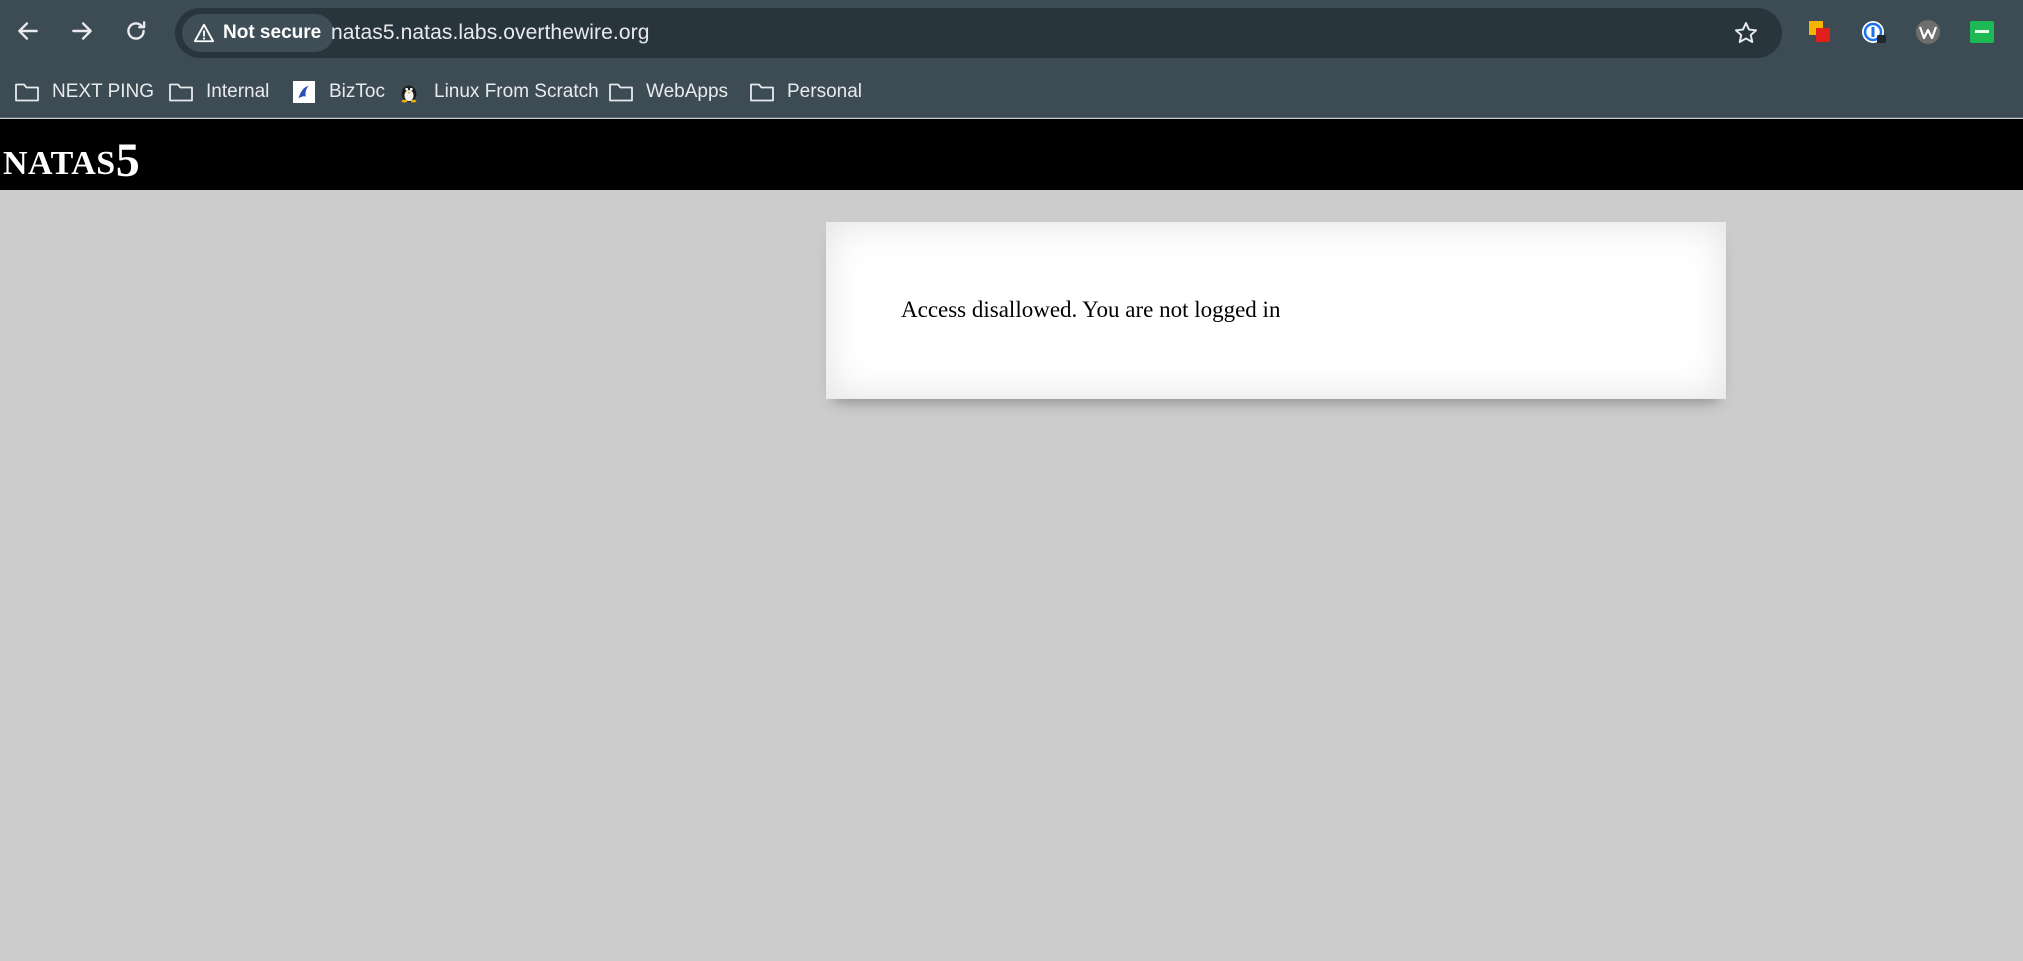  What do you see at coordinates (59, 163) in the screenshot?
I see `site-title-prefix: NATAS` at bounding box center [59, 163].